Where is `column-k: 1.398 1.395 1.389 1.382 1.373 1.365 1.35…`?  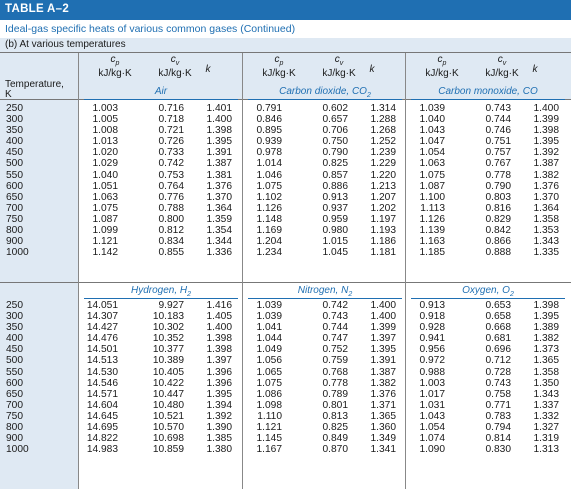 column-k: 1.398 1.395 1.389 1.382 1.373 1.365 1.35… is located at coordinates (546, 378).